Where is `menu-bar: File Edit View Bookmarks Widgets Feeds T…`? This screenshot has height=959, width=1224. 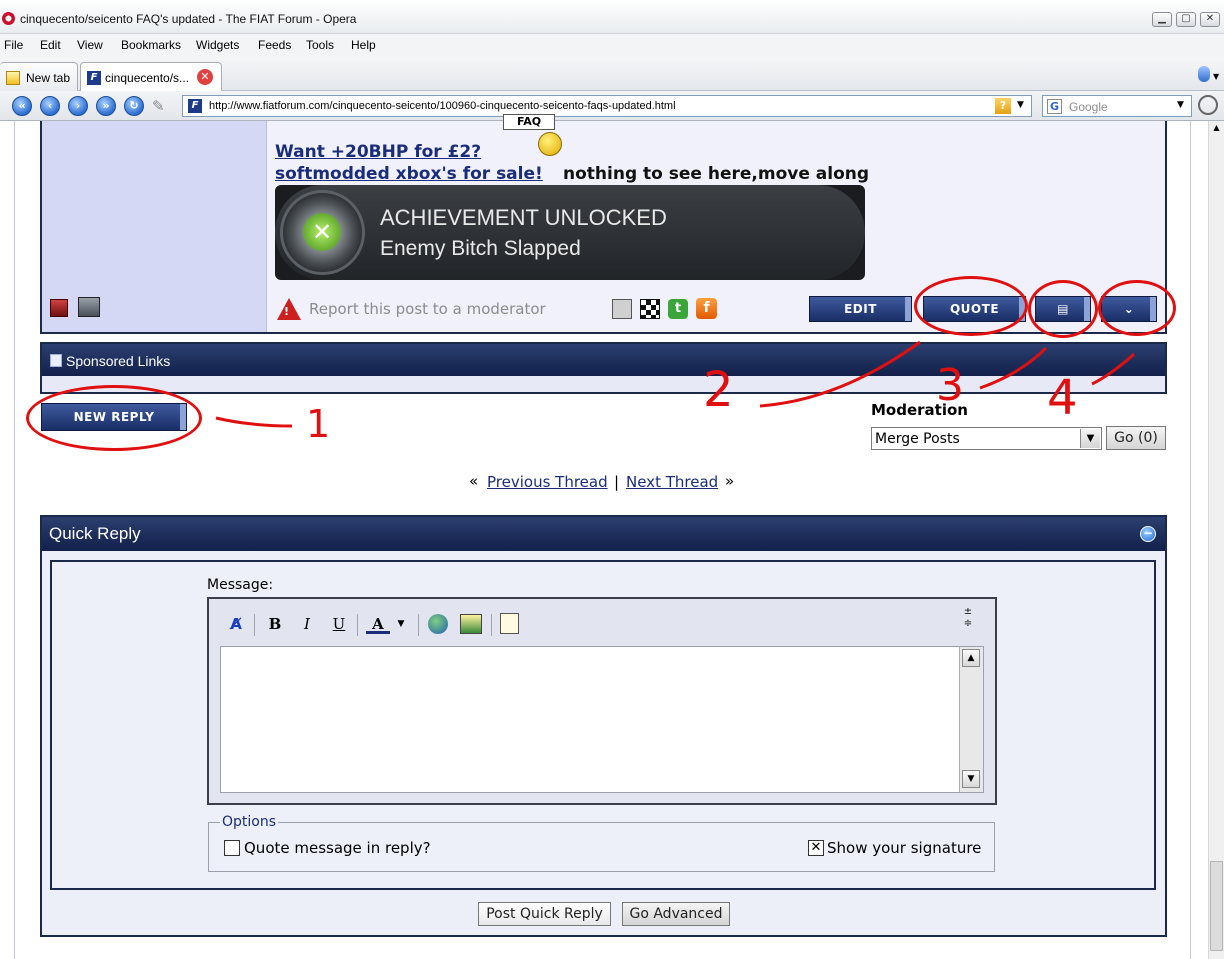
menu-bar: File Edit View Bookmarks Widgets Feeds T… is located at coordinates (612, 46).